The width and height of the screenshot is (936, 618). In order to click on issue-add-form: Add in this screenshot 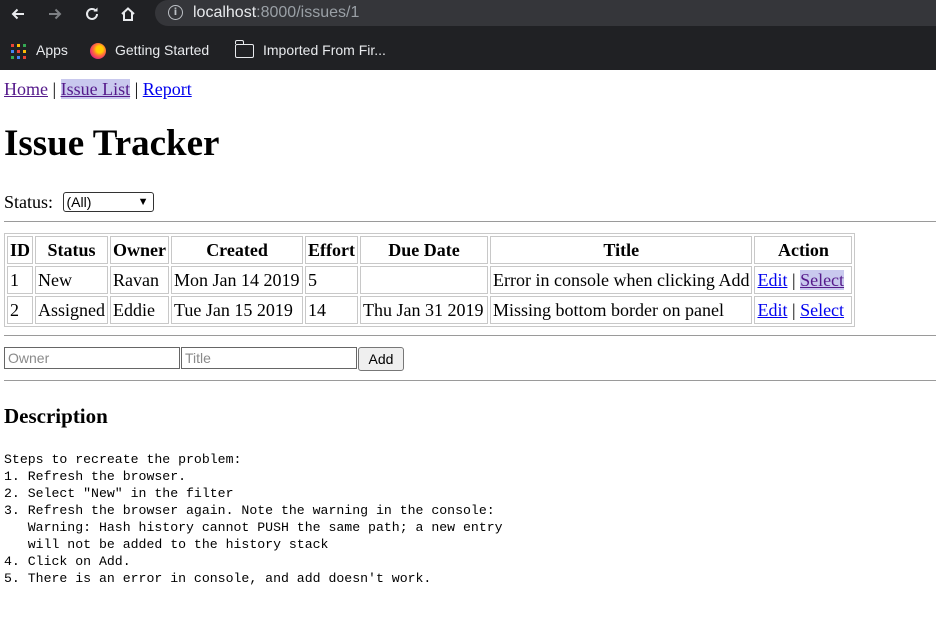, I will do `click(204, 359)`.